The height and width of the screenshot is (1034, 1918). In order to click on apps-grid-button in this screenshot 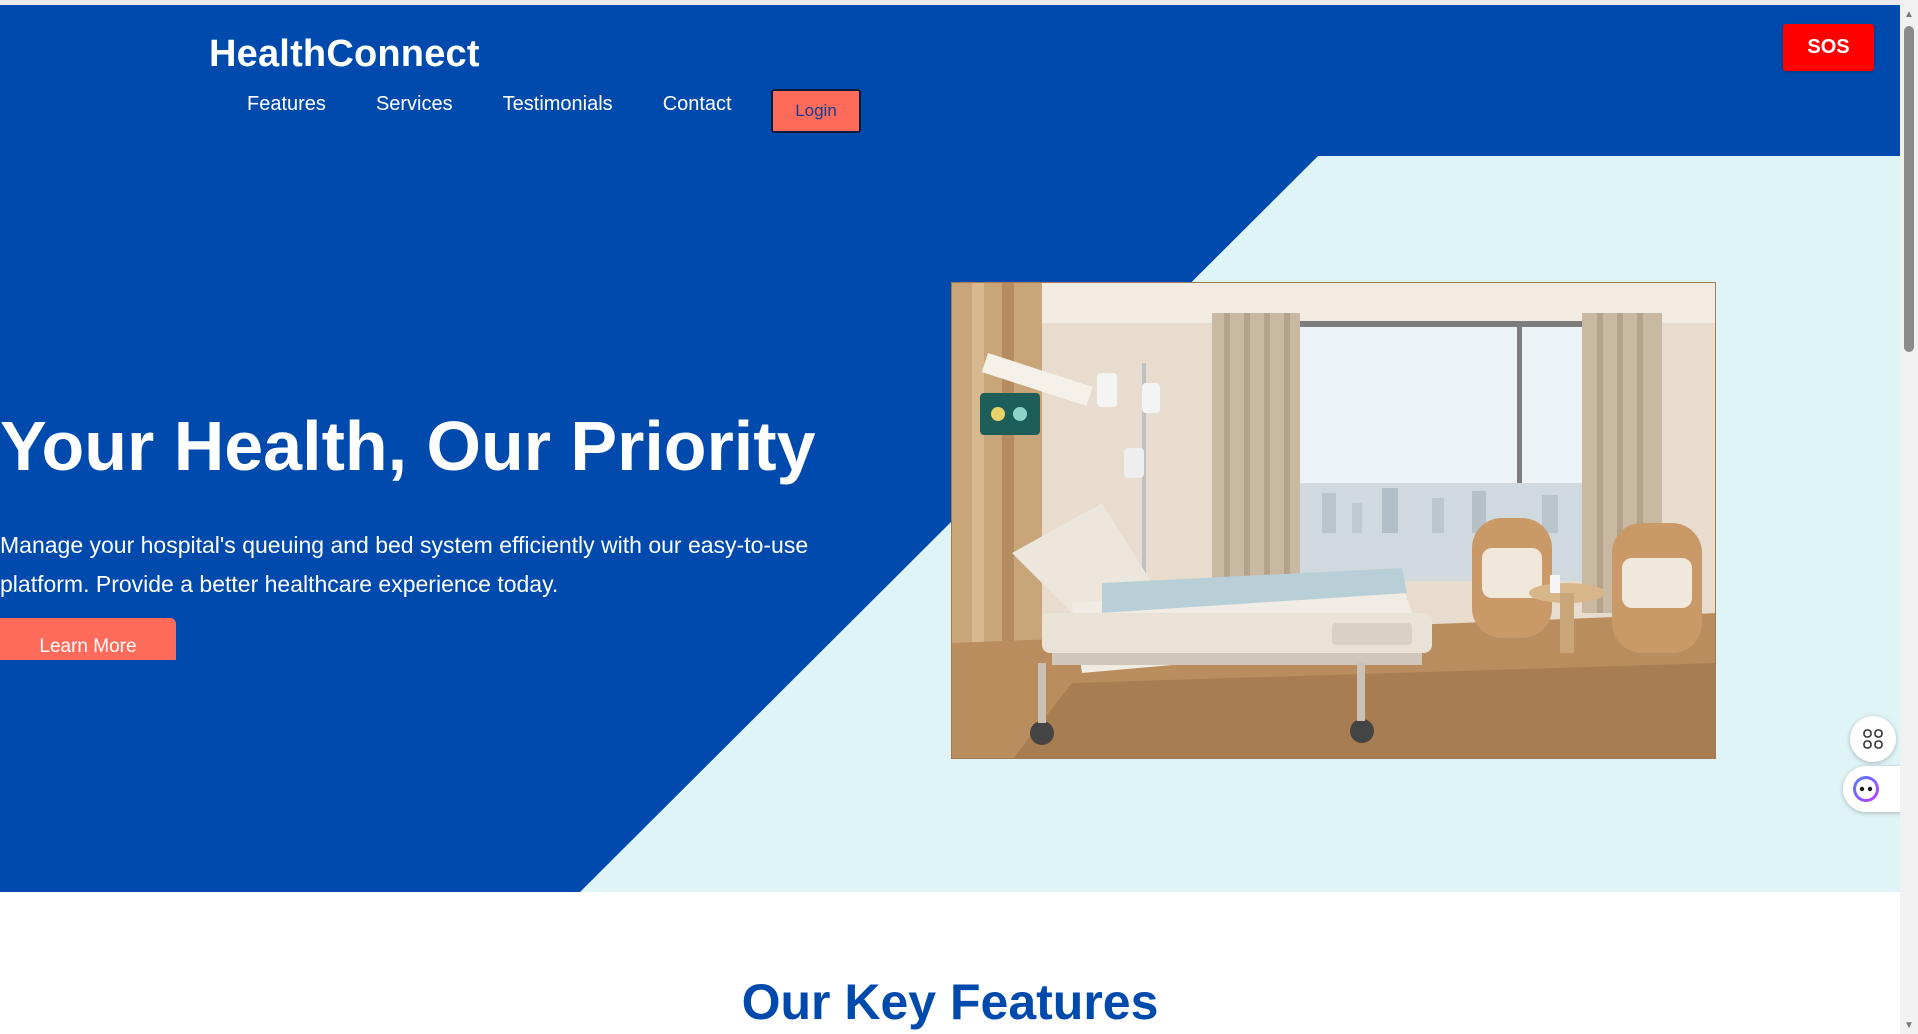, I will do `click(1873, 739)`.